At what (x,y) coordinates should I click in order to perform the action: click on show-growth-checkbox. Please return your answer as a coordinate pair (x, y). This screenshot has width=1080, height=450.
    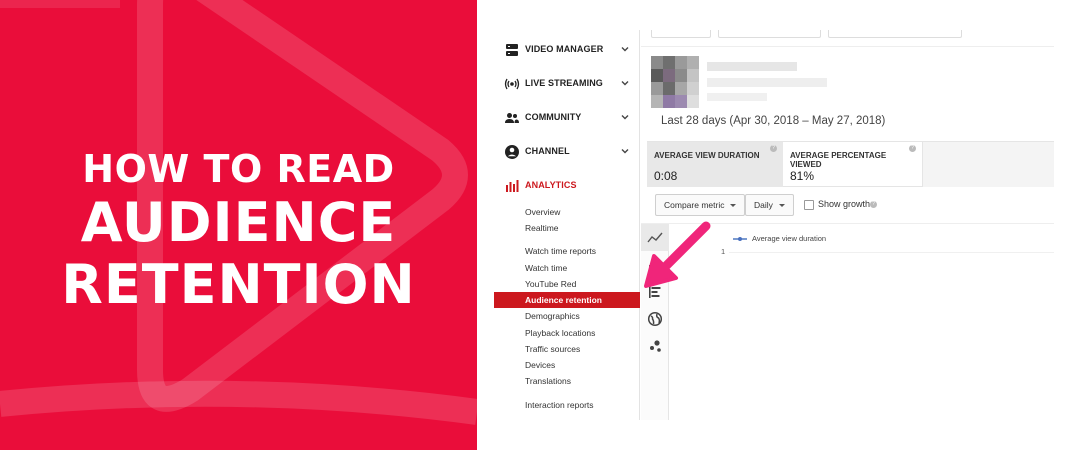
    Looking at the image, I should click on (809, 205).